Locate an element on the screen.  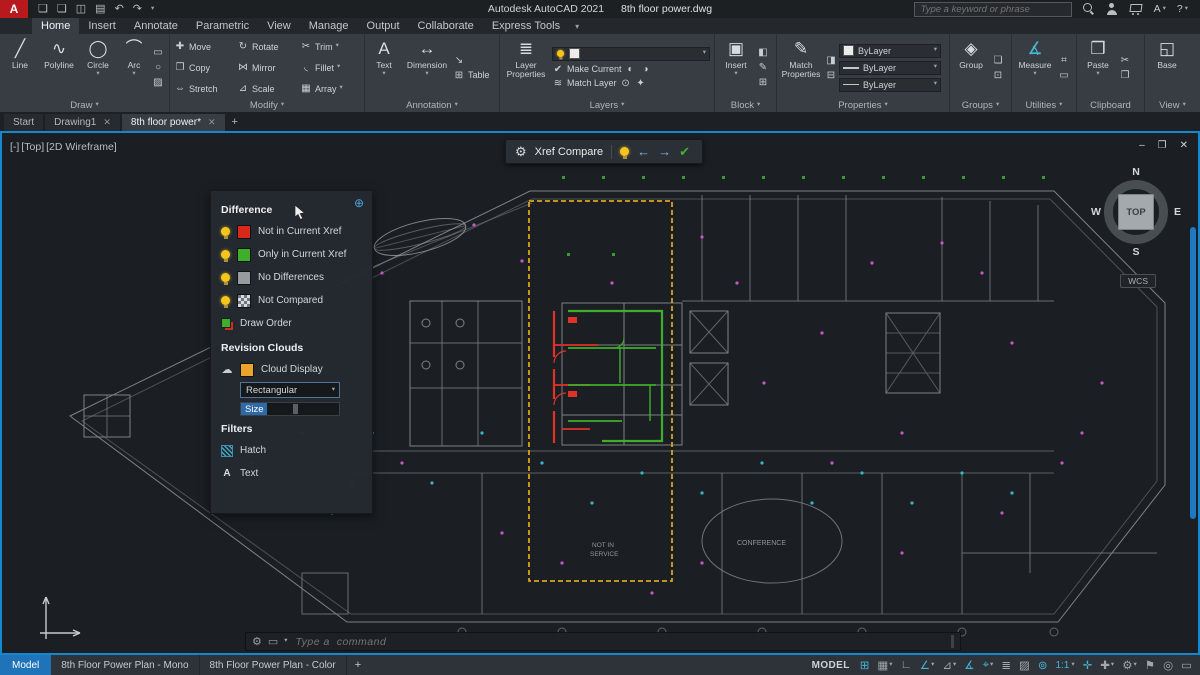
osnap-tracking-icon: ∡ is located at coordinates (969, 665).